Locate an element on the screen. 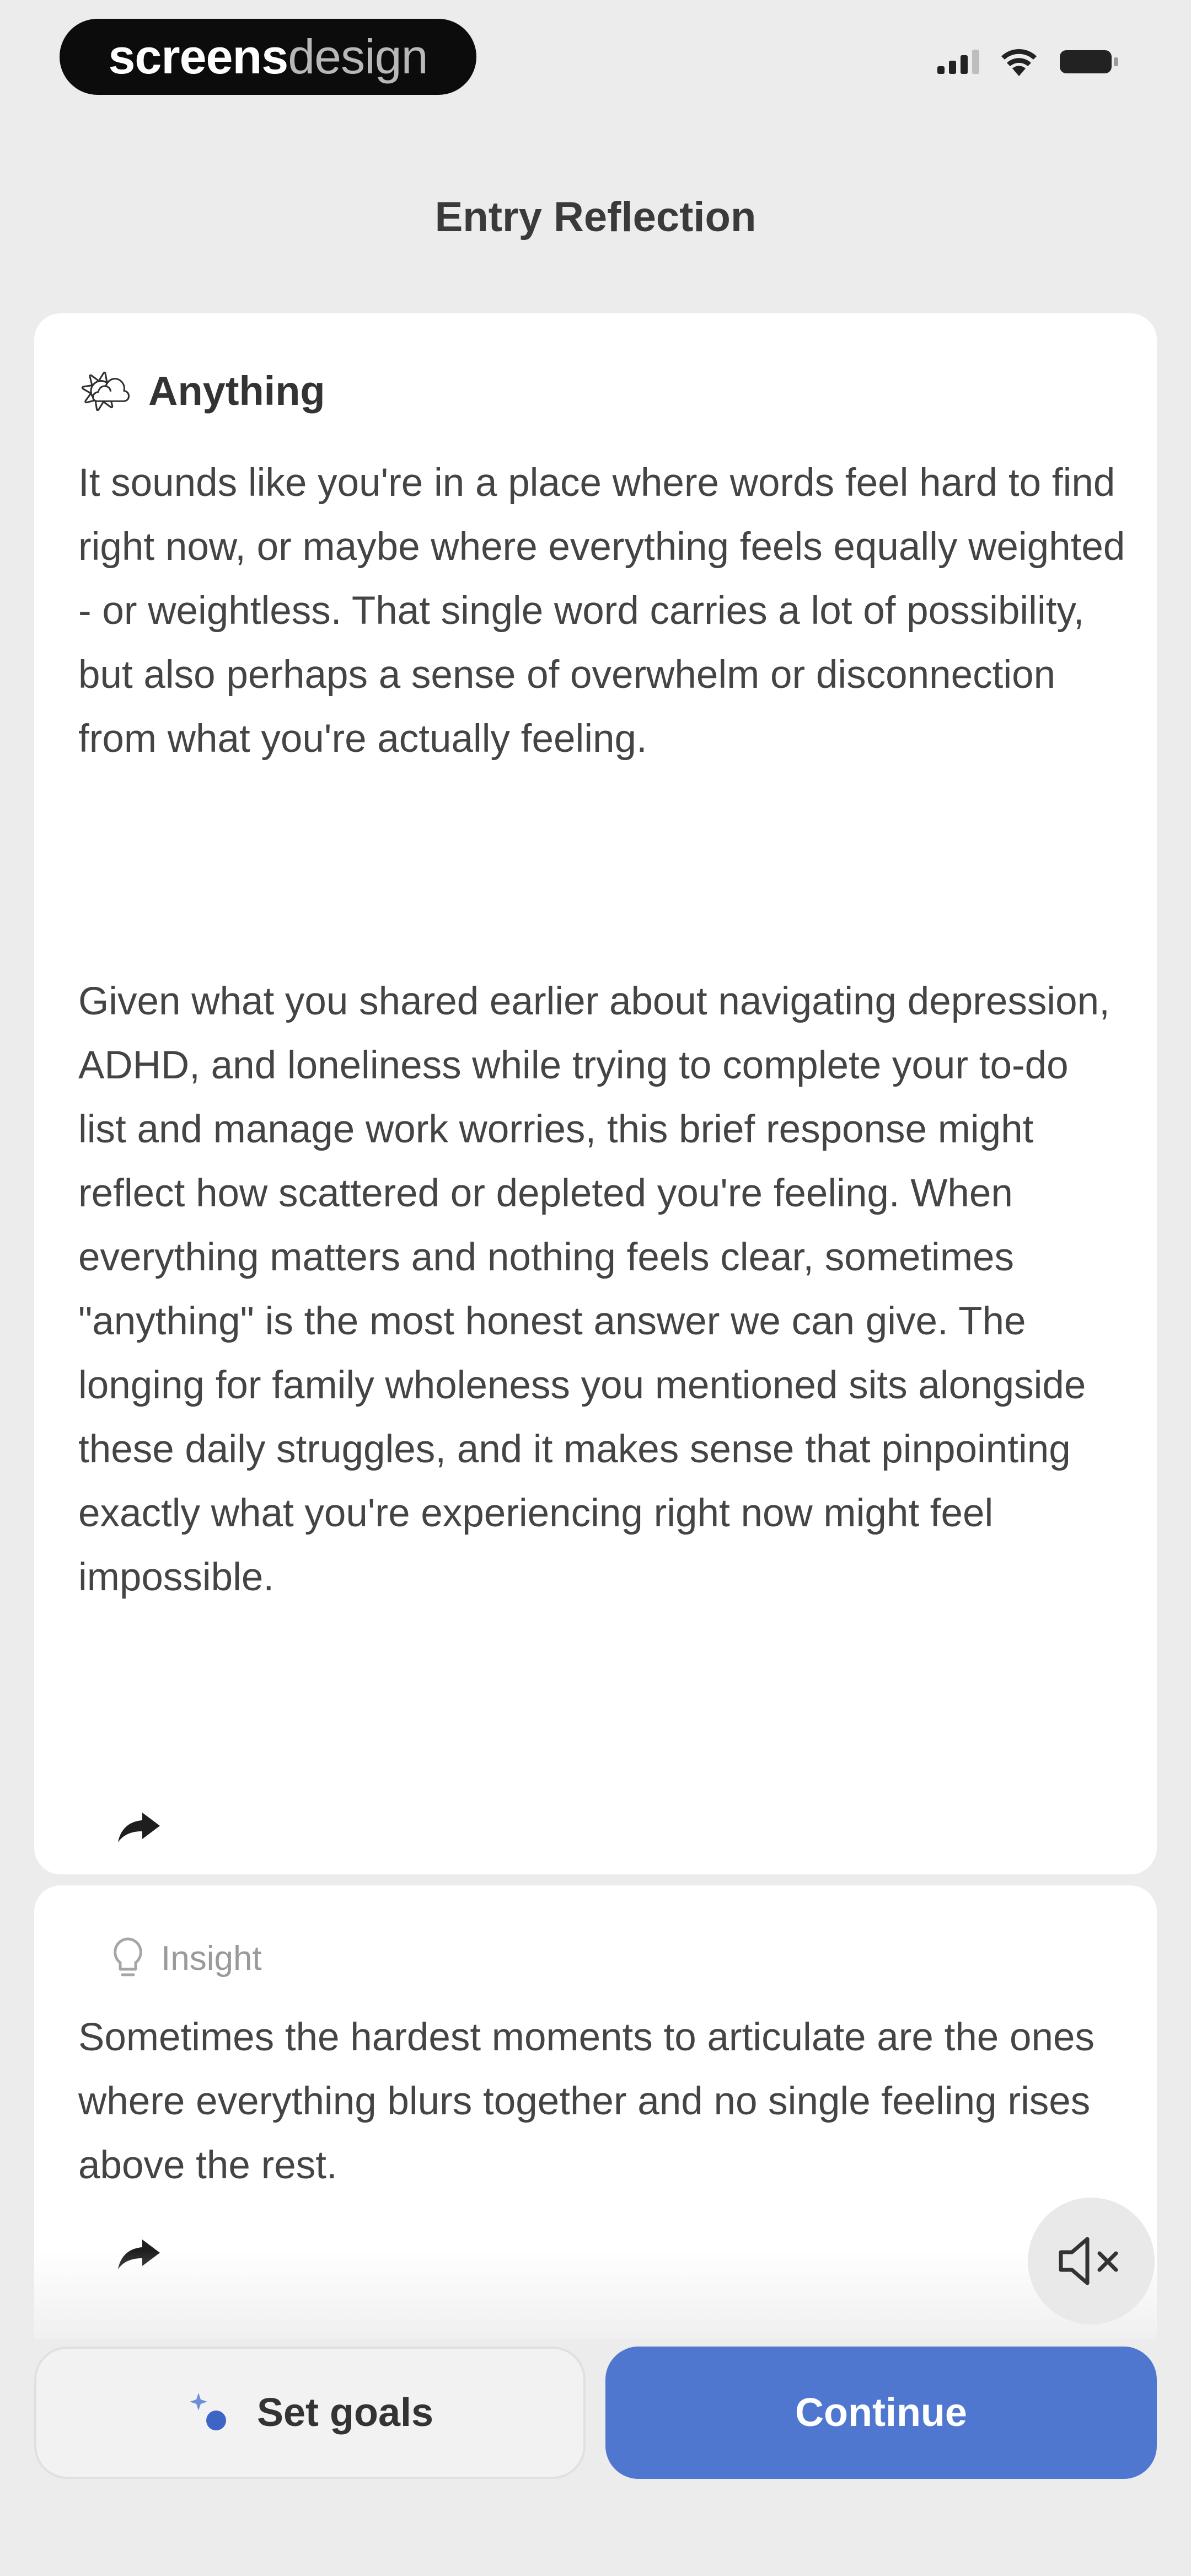 The height and width of the screenshot is (2576, 1191). page-title: Entry Reflection is located at coordinates (595, 217).